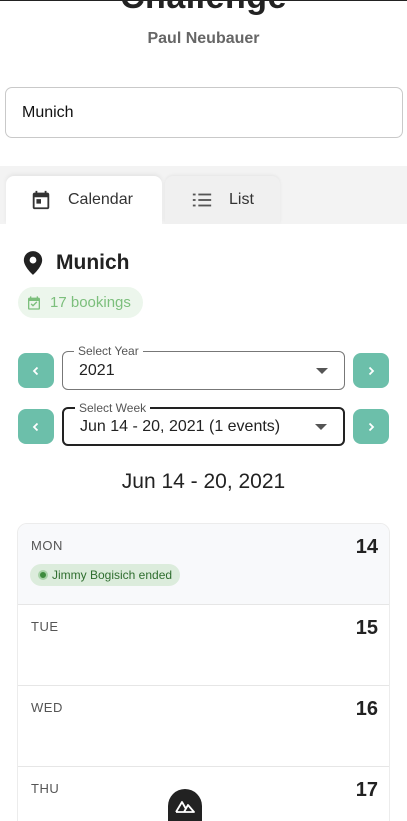  Describe the element at coordinates (203, 481) in the screenshot. I see `week-heading: Jun 14 - 20, 2021` at that location.